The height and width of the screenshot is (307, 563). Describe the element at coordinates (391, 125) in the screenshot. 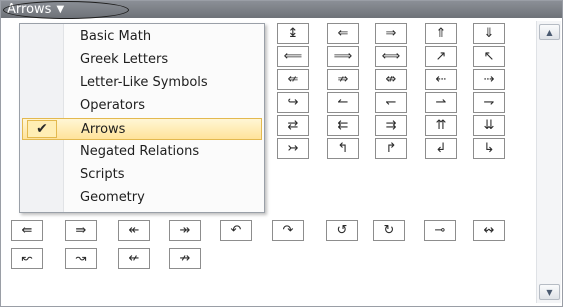

I see `symbol-button: ⇉` at that location.